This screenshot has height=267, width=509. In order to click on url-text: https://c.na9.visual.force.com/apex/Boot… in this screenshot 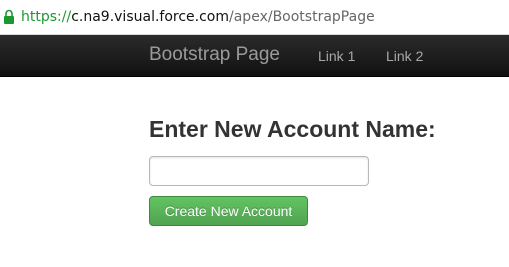, I will do `click(198, 17)`.